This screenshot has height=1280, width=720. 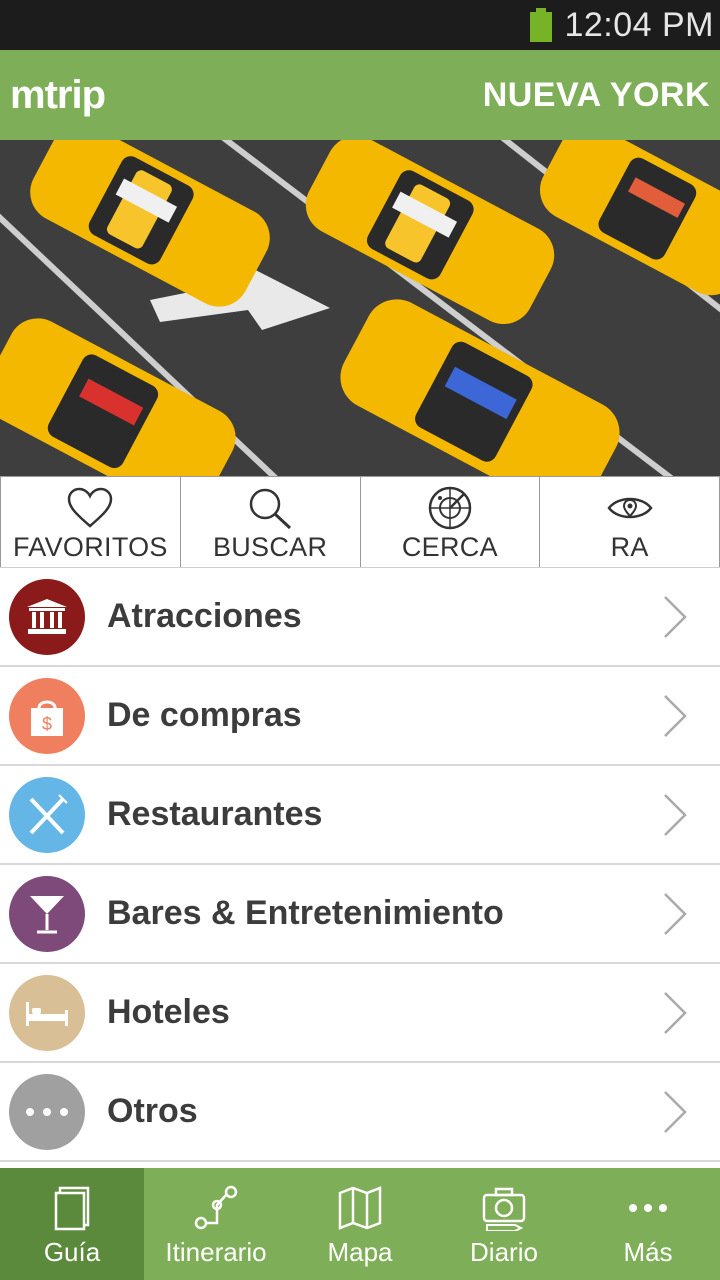 I want to click on category-row-bares: Bares & Entretenimiento, so click(x=360, y=914).